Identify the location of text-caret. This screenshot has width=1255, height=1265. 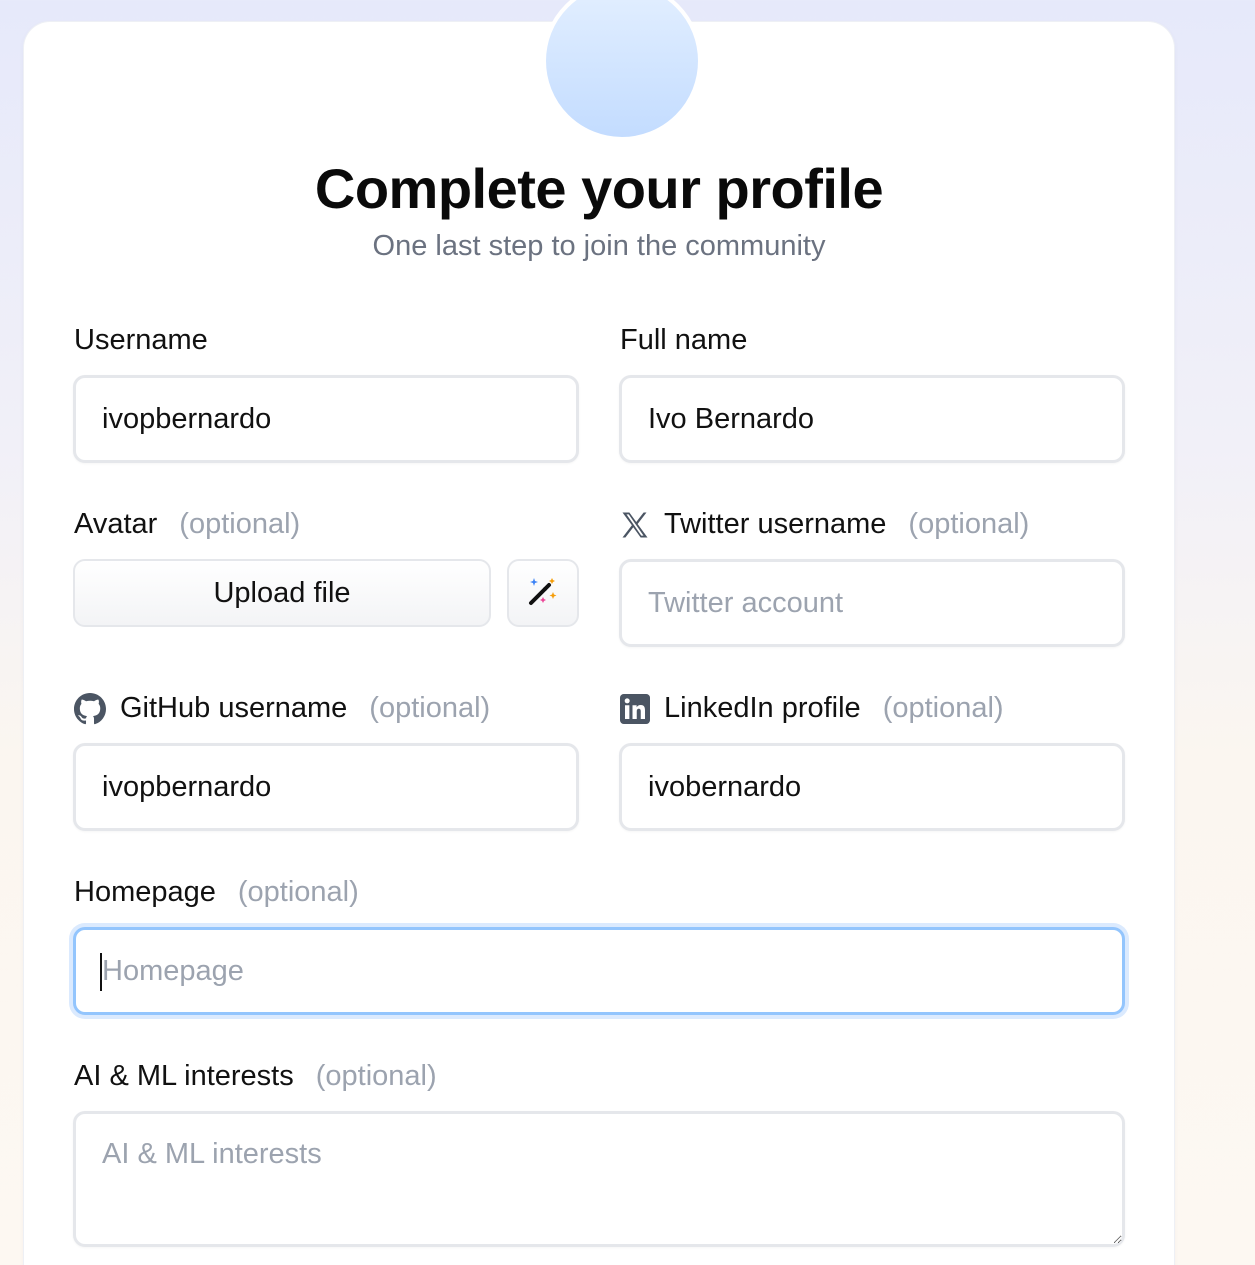
(101, 972).